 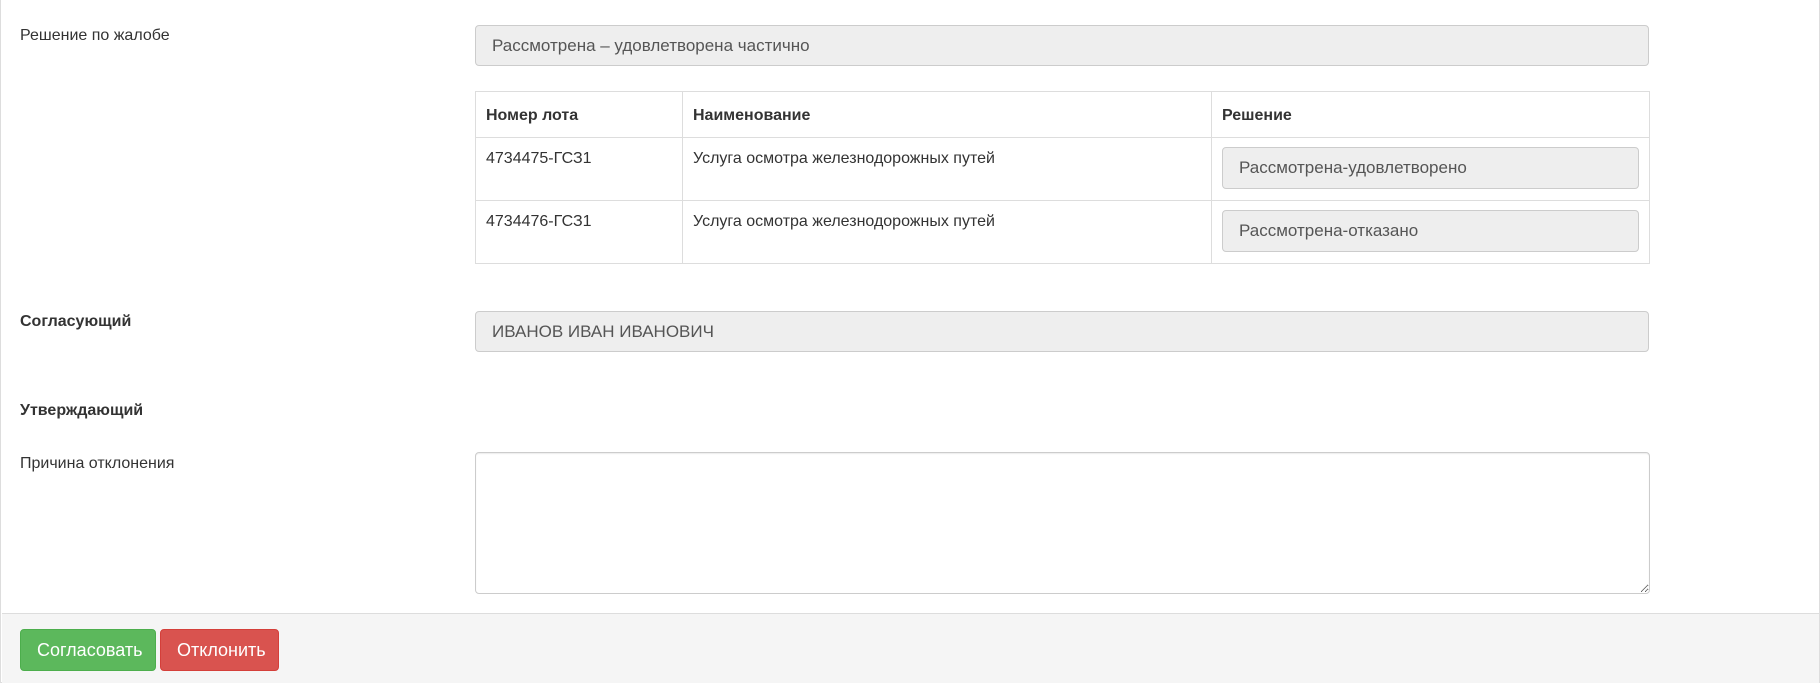 I want to click on complaint-decision-label: Решение по жалобе, so click(x=95, y=35).